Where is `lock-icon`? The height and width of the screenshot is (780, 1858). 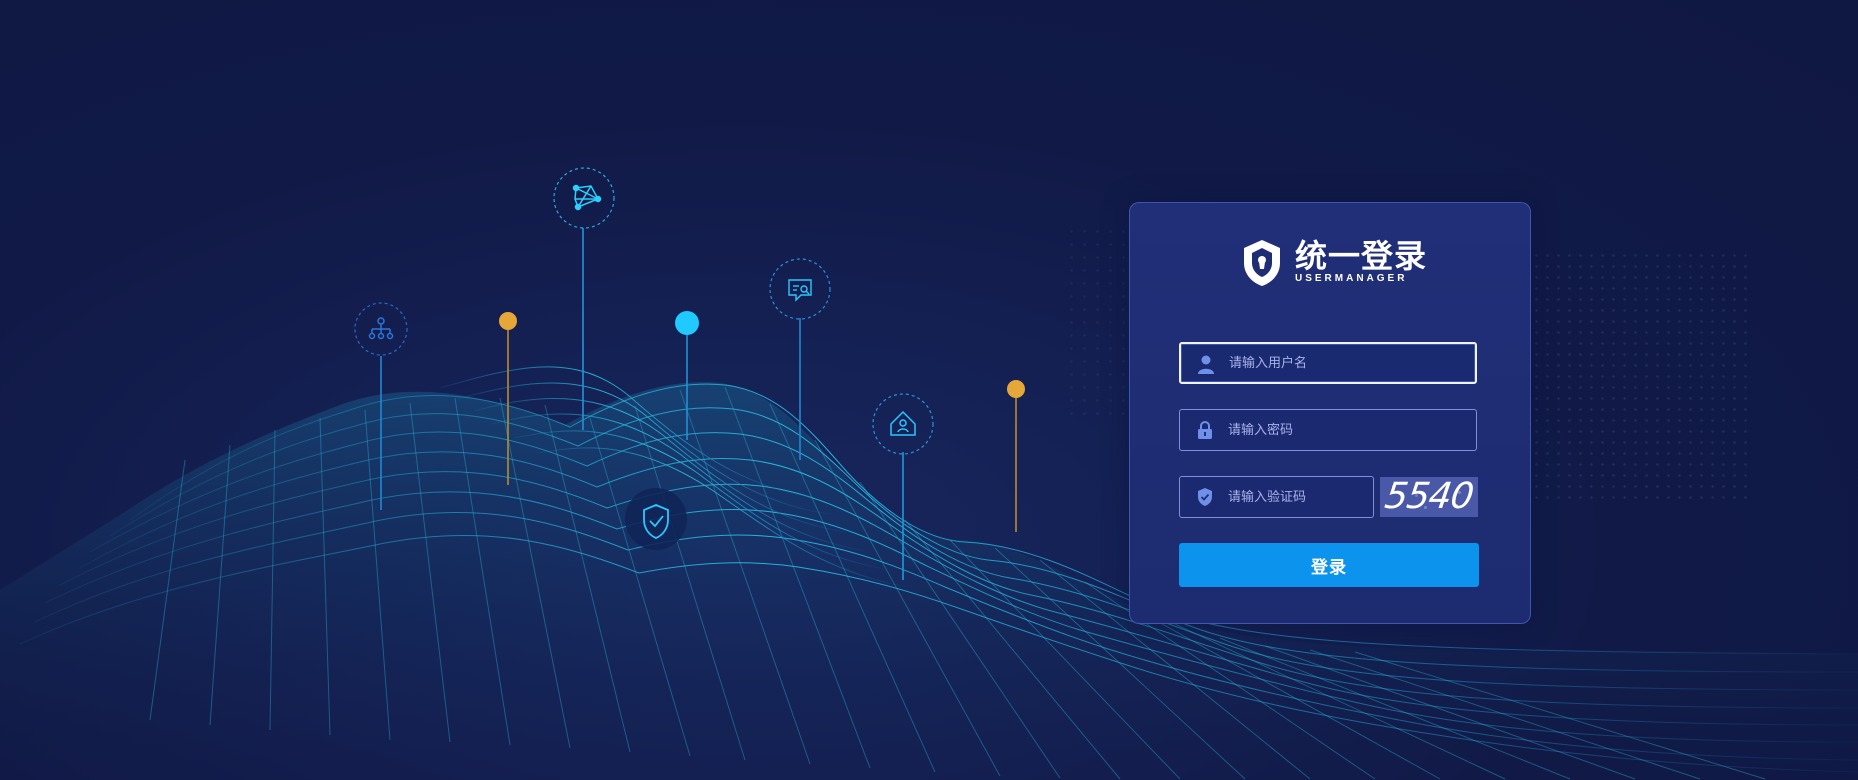
lock-icon is located at coordinates (1205, 430).